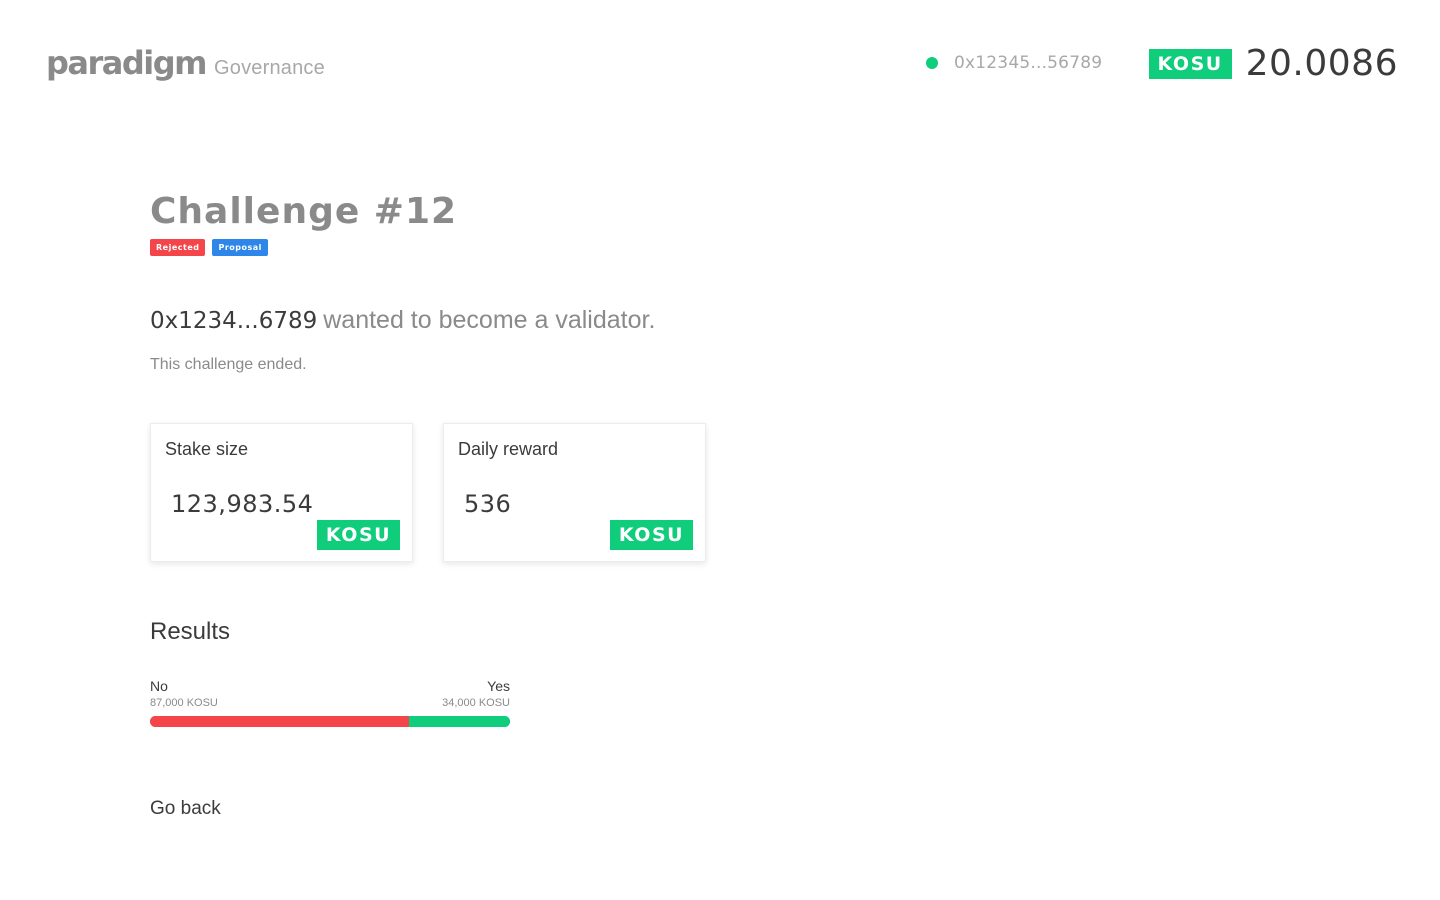  I want to click on daily-reward-card: Daily reward 536 KOSU, so click(574, 492).